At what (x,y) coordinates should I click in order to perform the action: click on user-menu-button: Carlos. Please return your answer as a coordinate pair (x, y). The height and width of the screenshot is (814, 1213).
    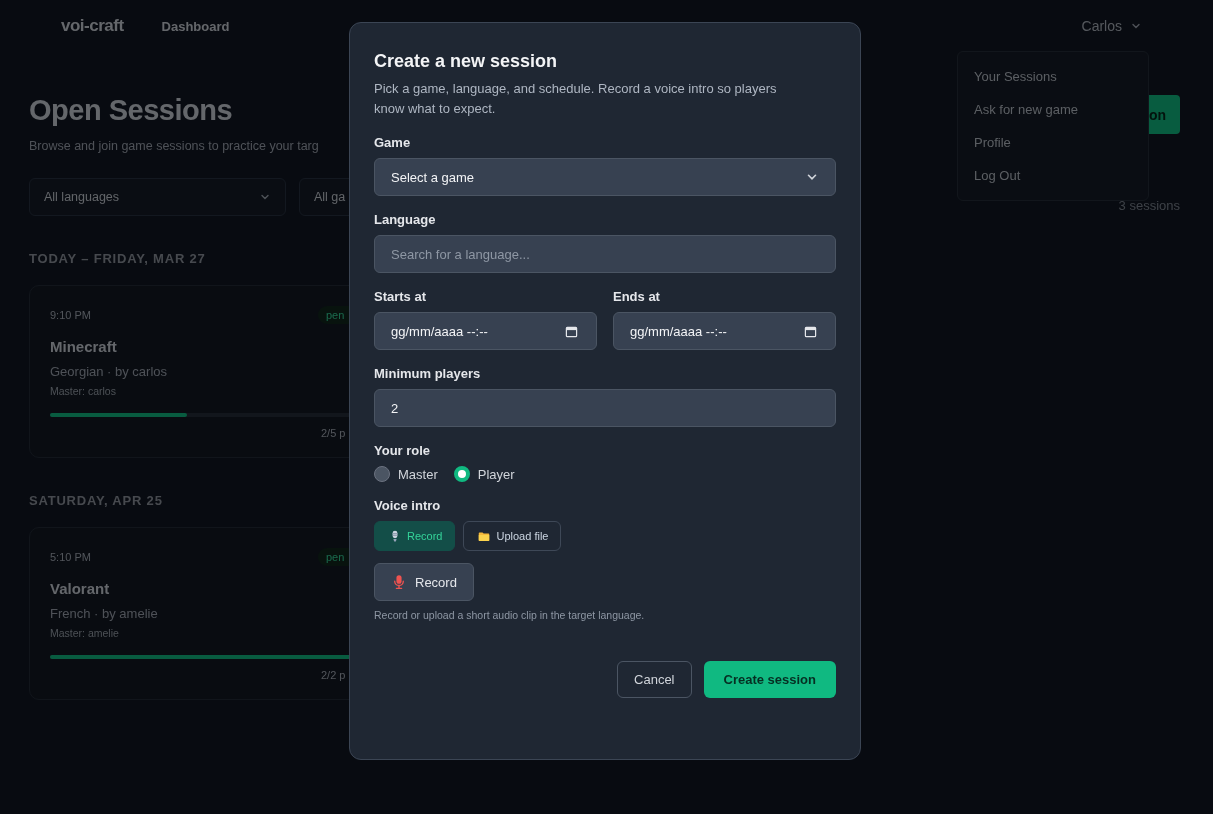
    Looking at the image, I should click on (1111, 26).